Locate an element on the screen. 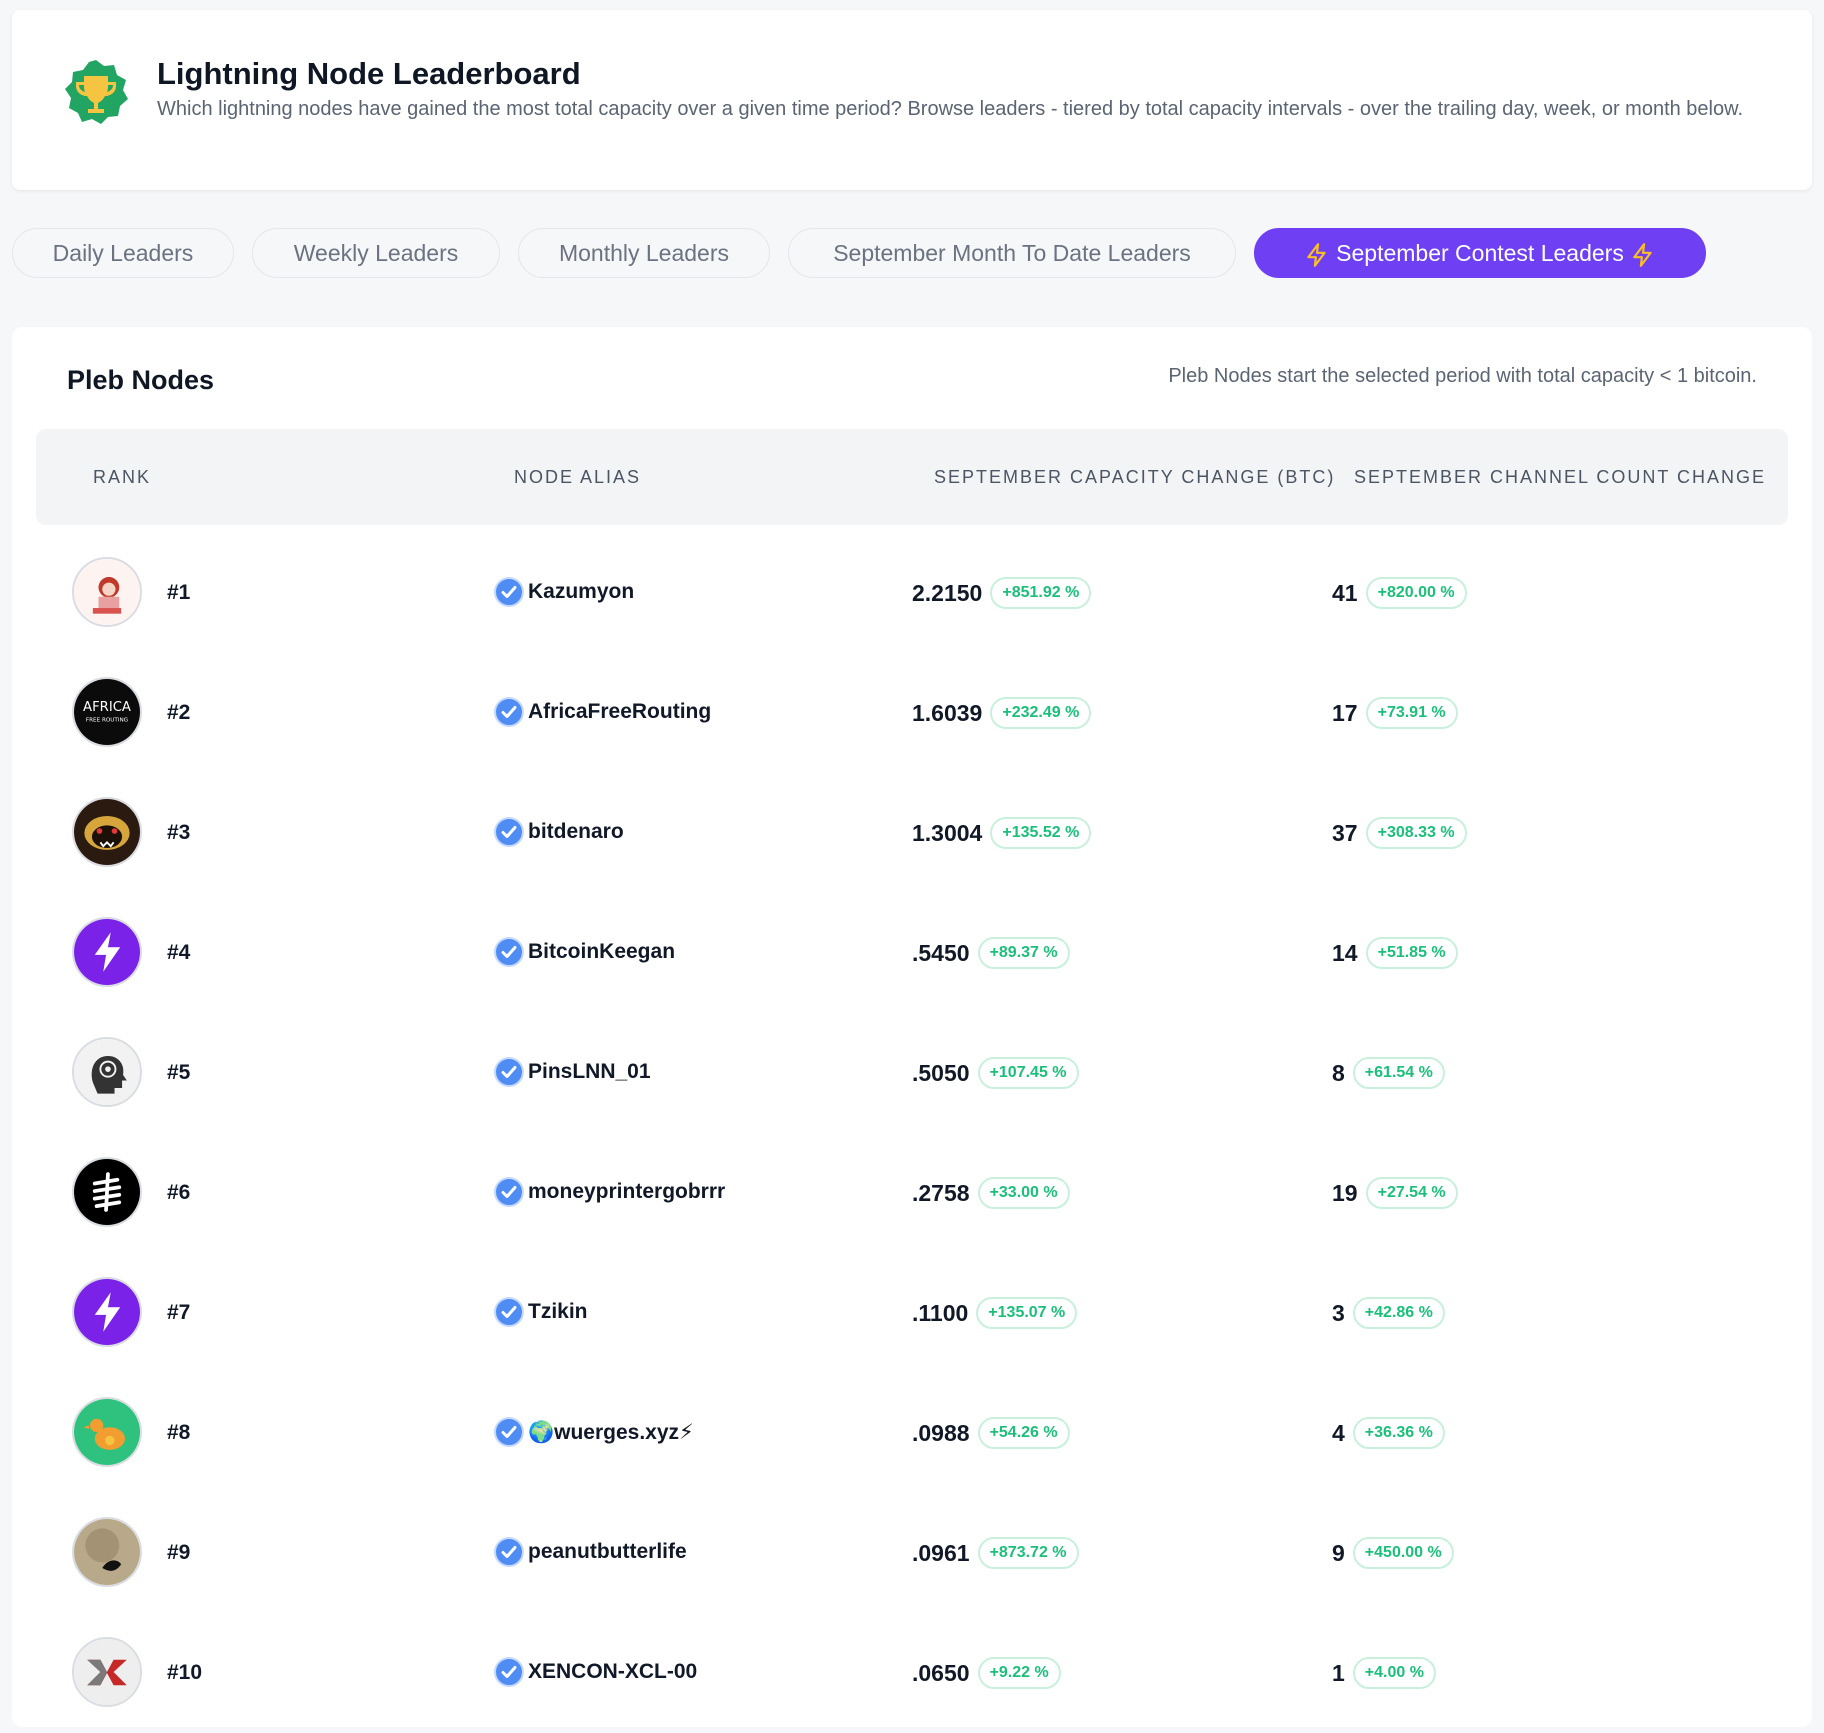 This screenshot has width=1824, height=1733. capacity-change: .5050 +107.45 % is located at coordinates (995, 1073).